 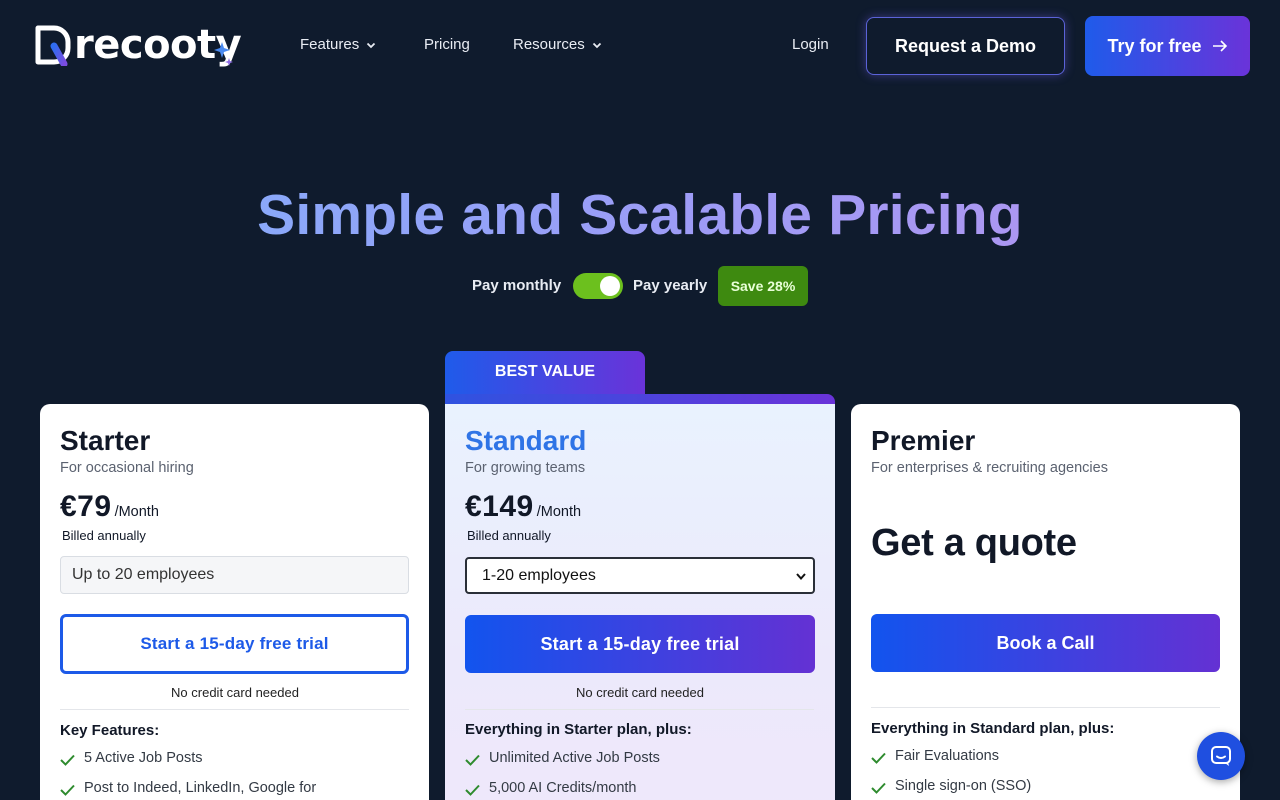 I want to click on page-title: Simple and Scalable Pricing, so click(x=640, y=215).